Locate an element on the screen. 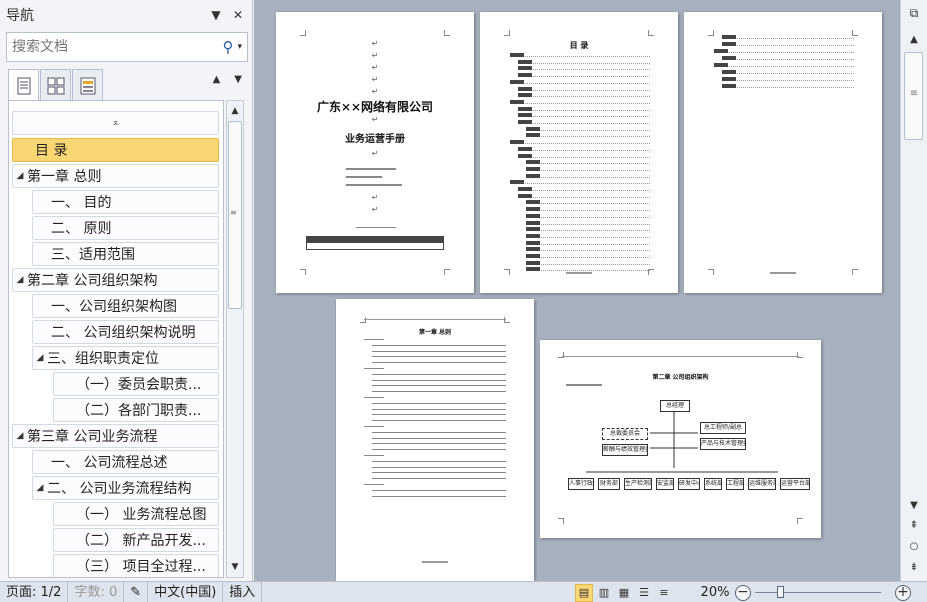 The height and width of the screenshot is (602, 927). tab-pages is located at coordinates (55, 85).